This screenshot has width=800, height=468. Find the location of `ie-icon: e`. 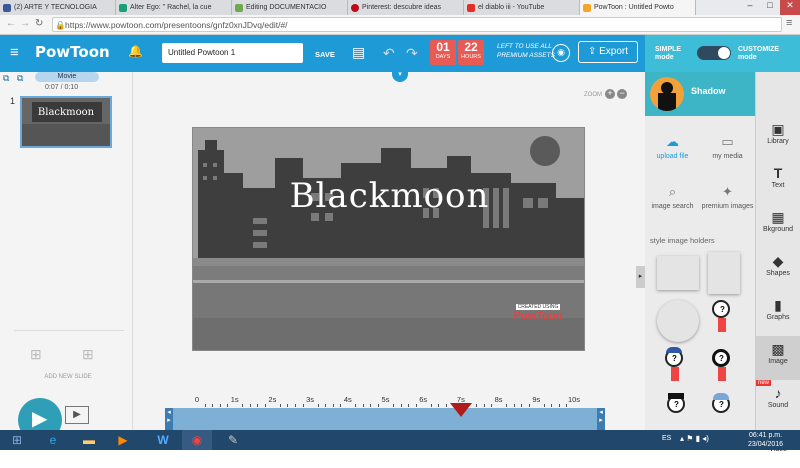

ie-icon: e is located at coordinates (53, 440).